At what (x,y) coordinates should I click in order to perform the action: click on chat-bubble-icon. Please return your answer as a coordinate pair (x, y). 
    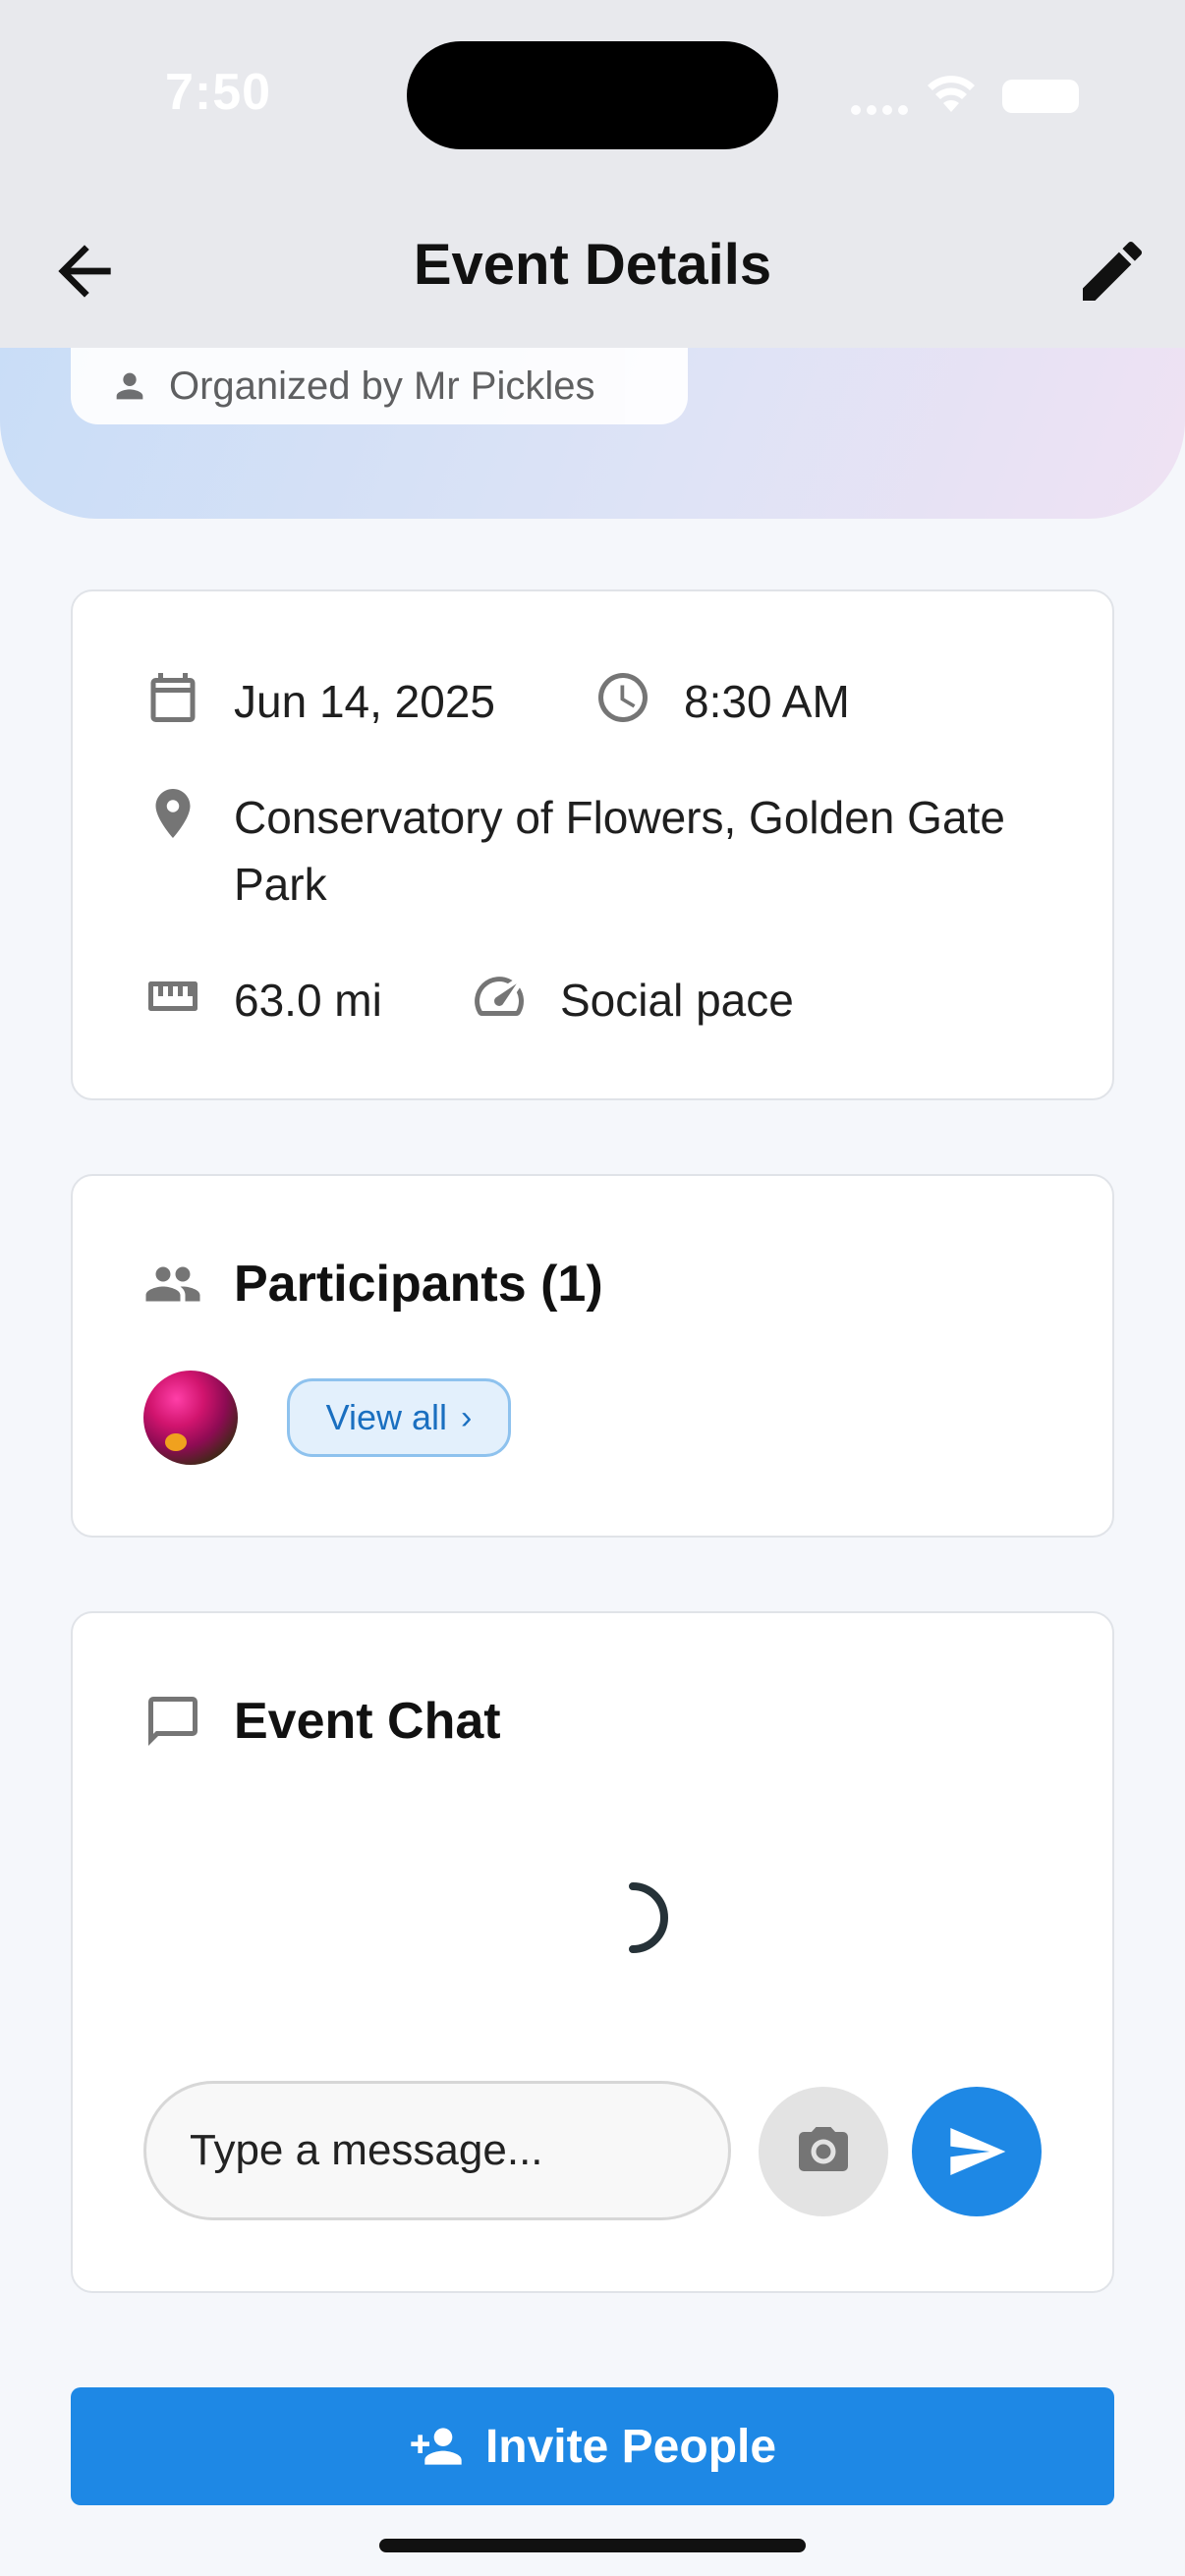
    Looking at the image, I should click on (172, 1721).